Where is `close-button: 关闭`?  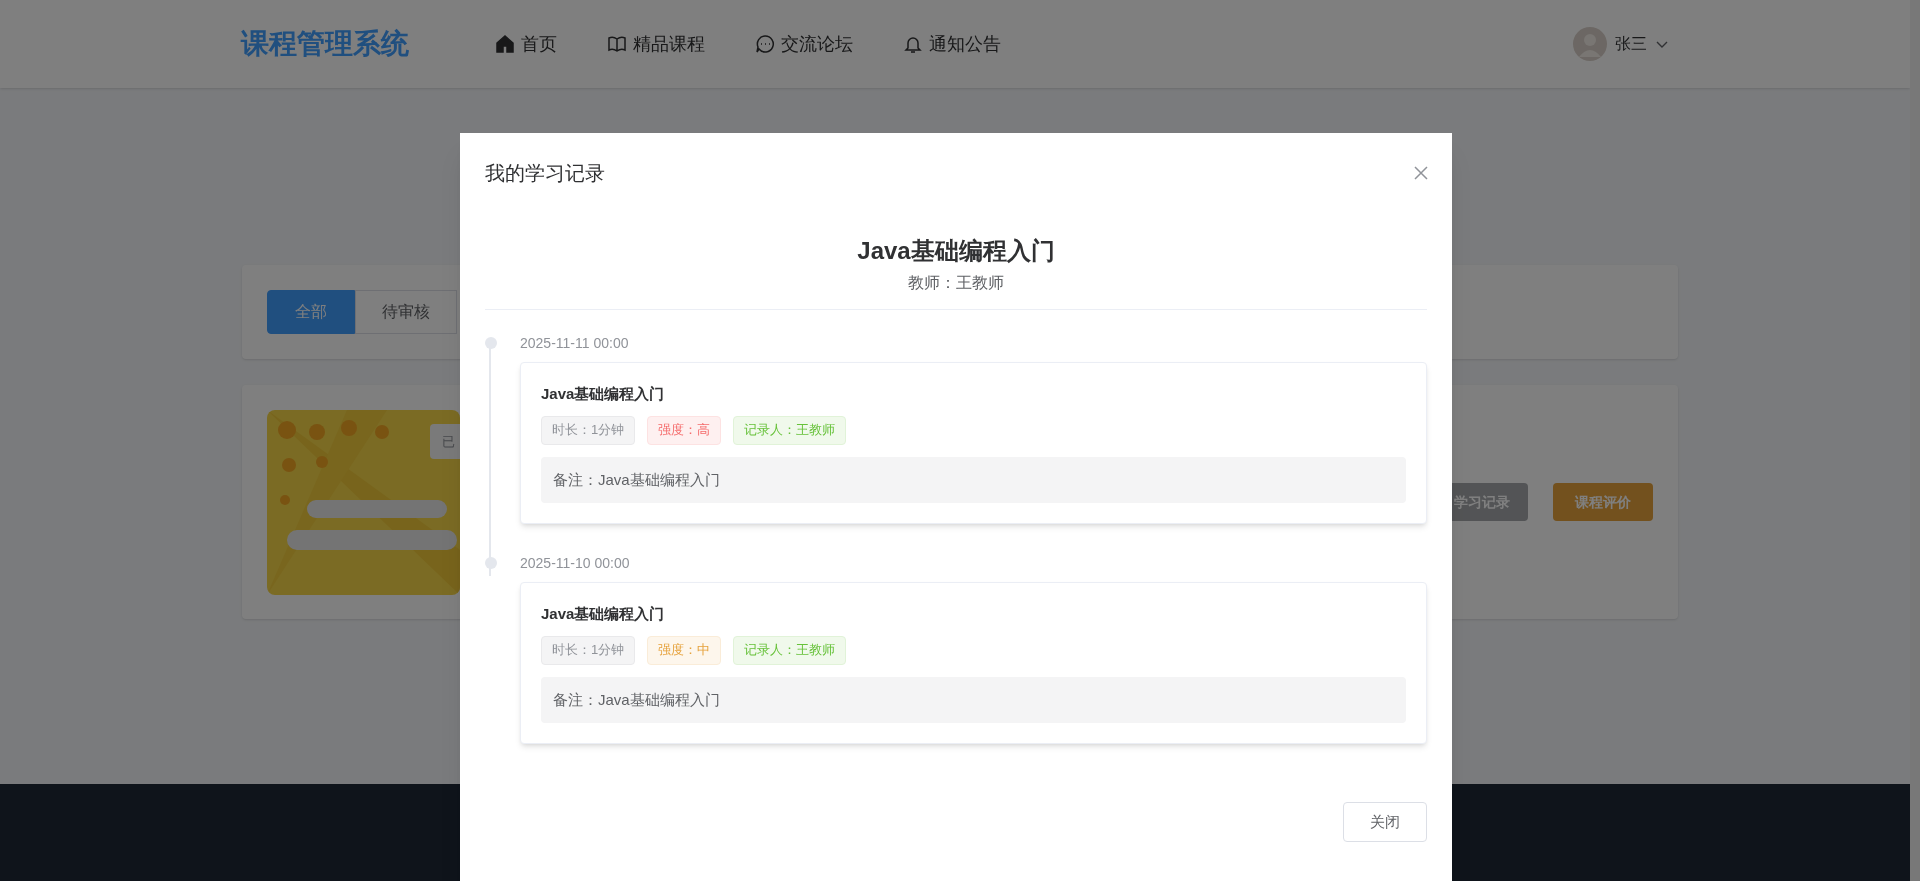 close-button: 关闭 is located at coordinates (1385, 822).